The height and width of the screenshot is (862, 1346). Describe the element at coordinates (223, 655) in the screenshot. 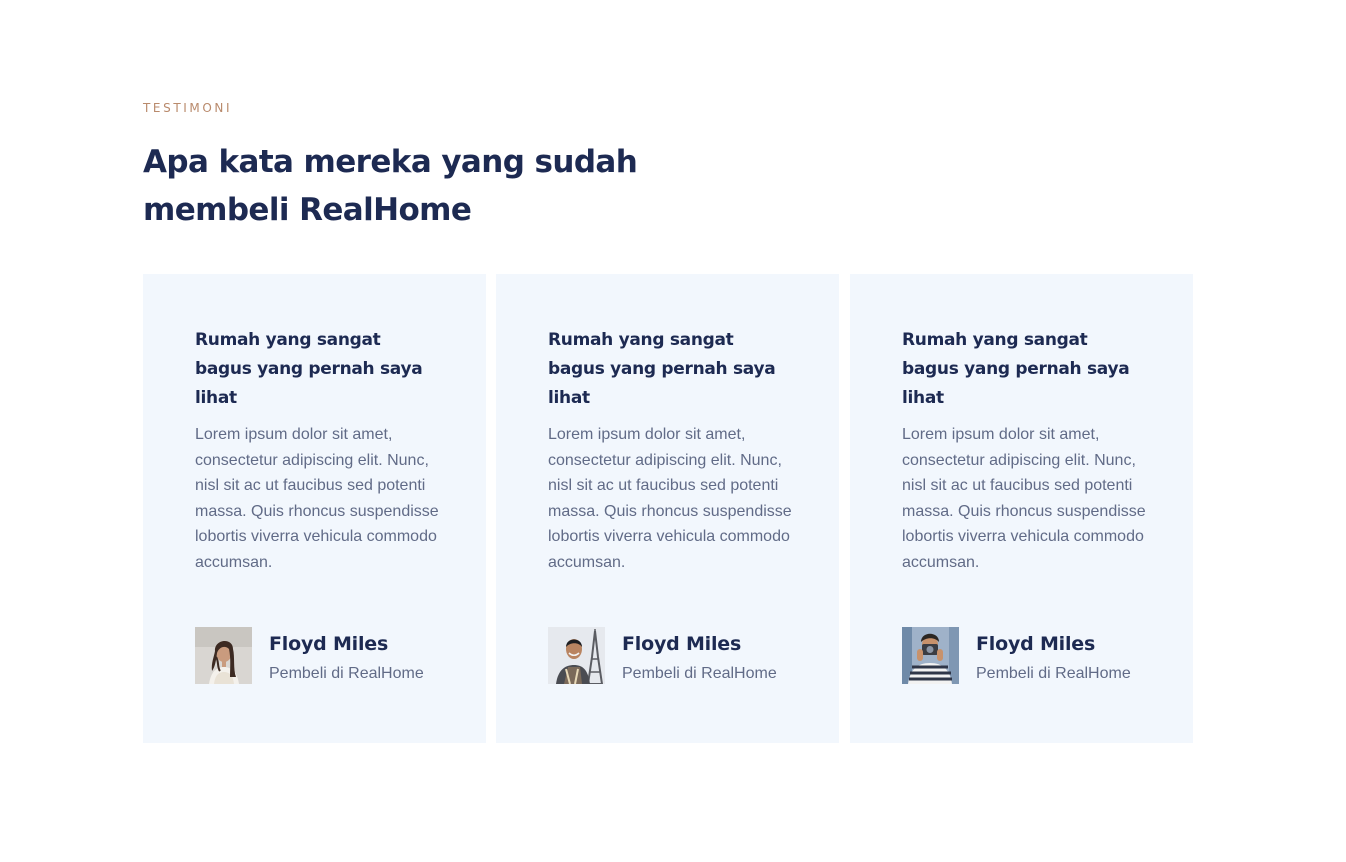

I see `woman-photo-avatar` at that location.